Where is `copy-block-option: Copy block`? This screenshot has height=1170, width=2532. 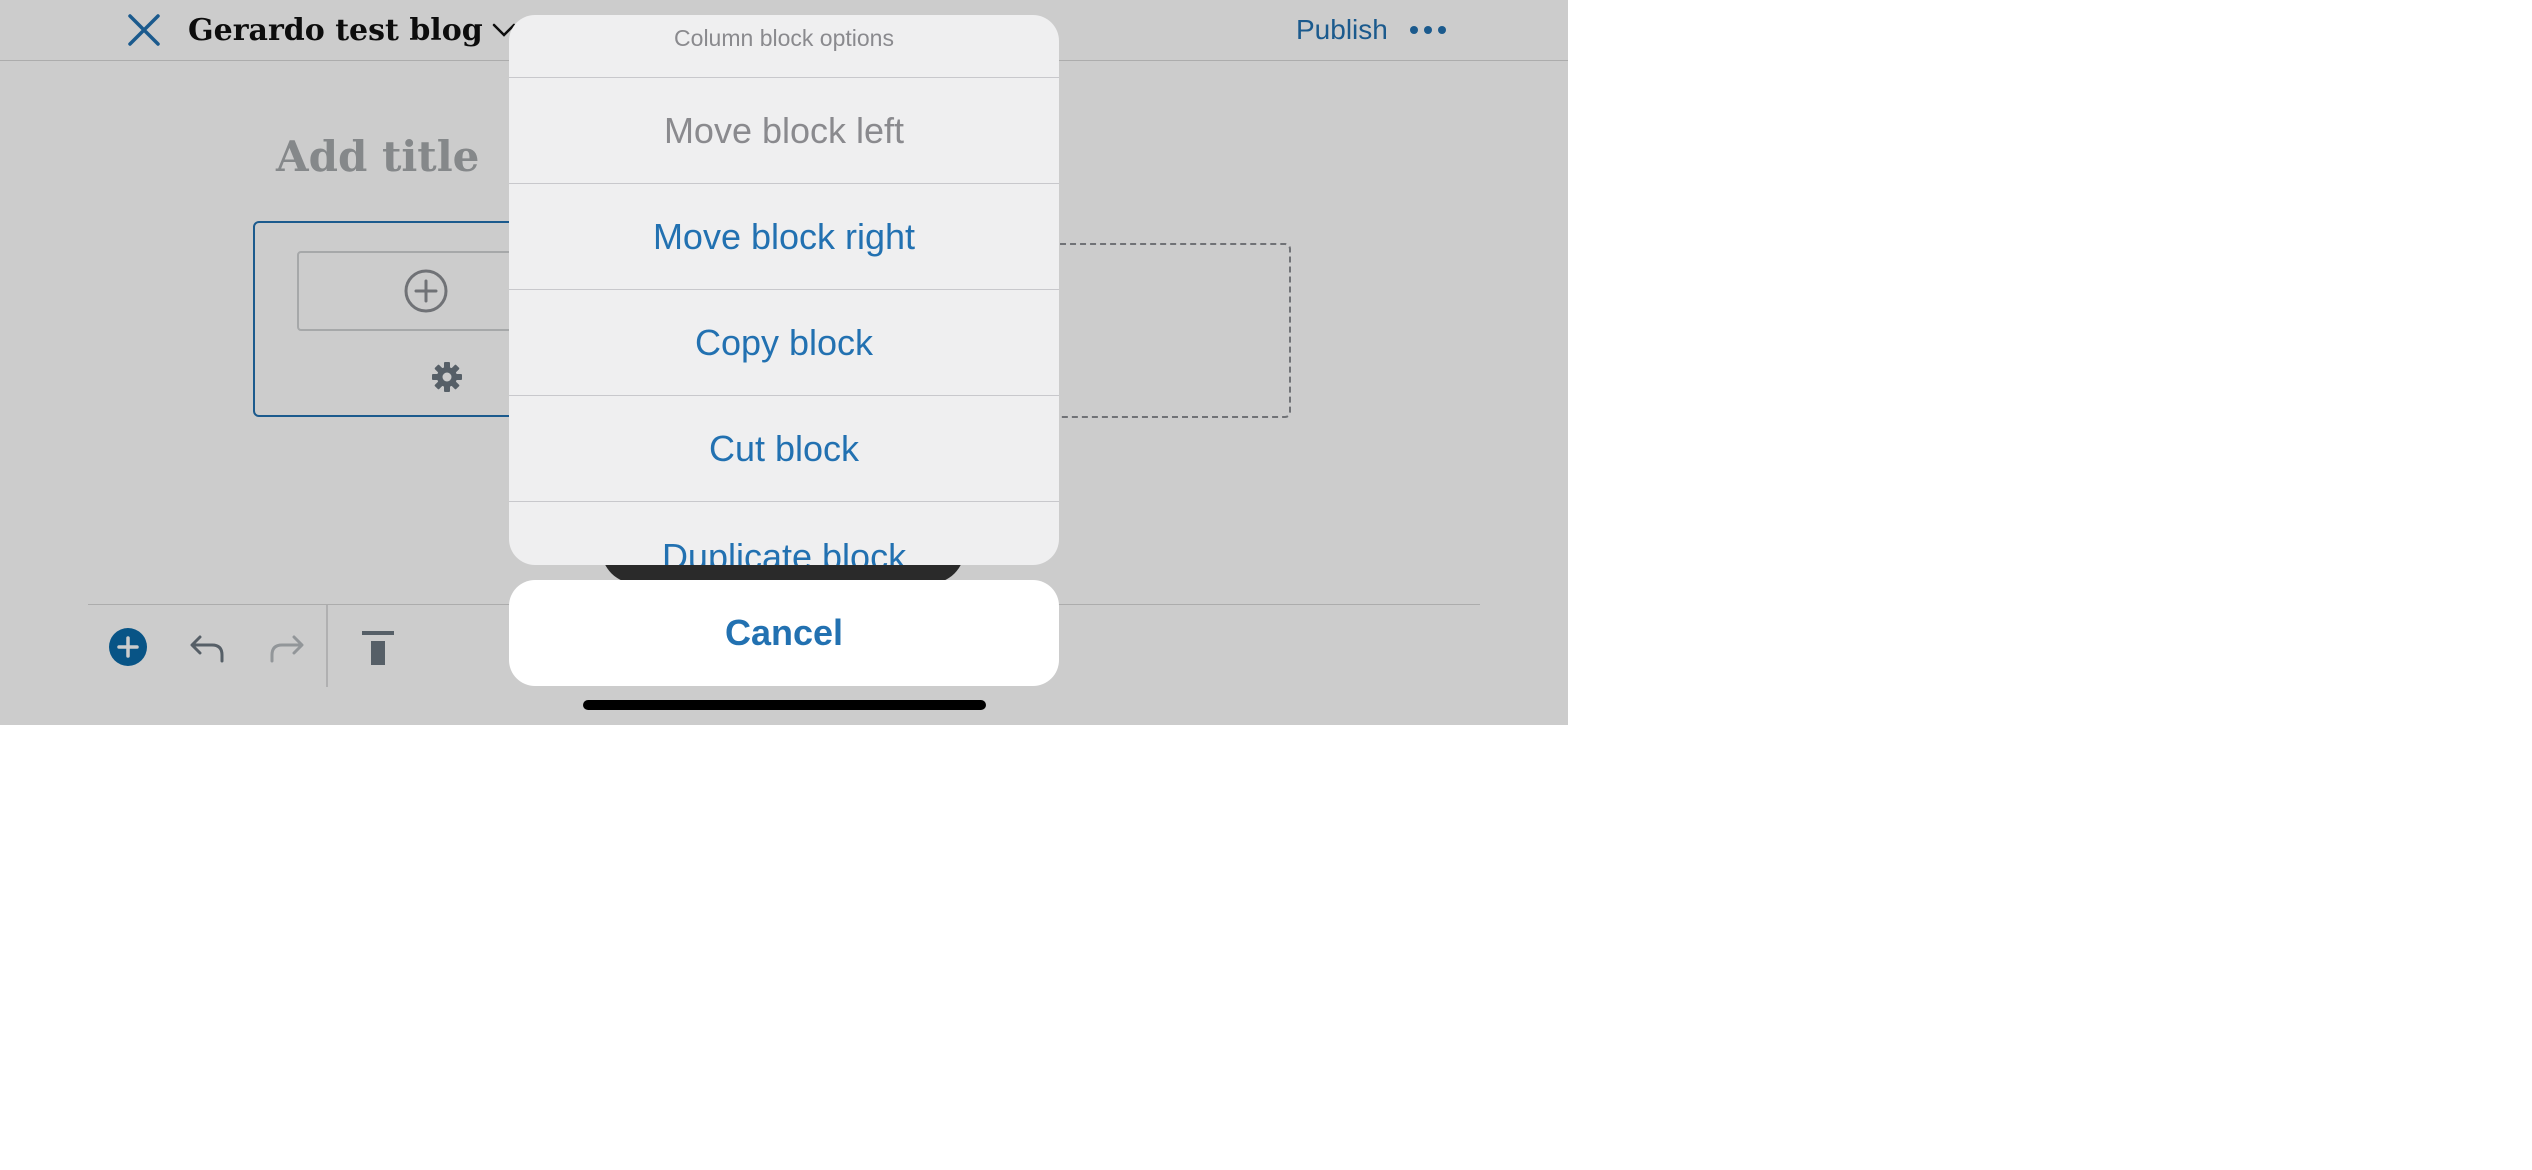 copy-block-option: Copy block is located at coordinates (784, 343).